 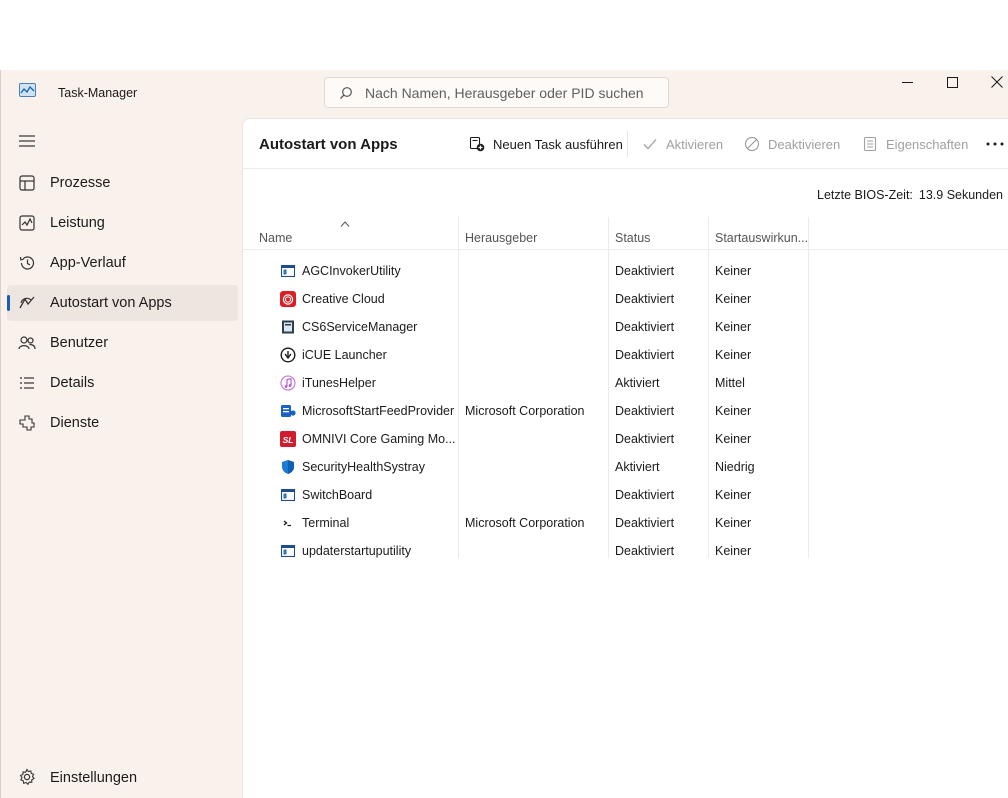 I want to click on disable-button: Deaktivieren, so click(x=792, y=144).